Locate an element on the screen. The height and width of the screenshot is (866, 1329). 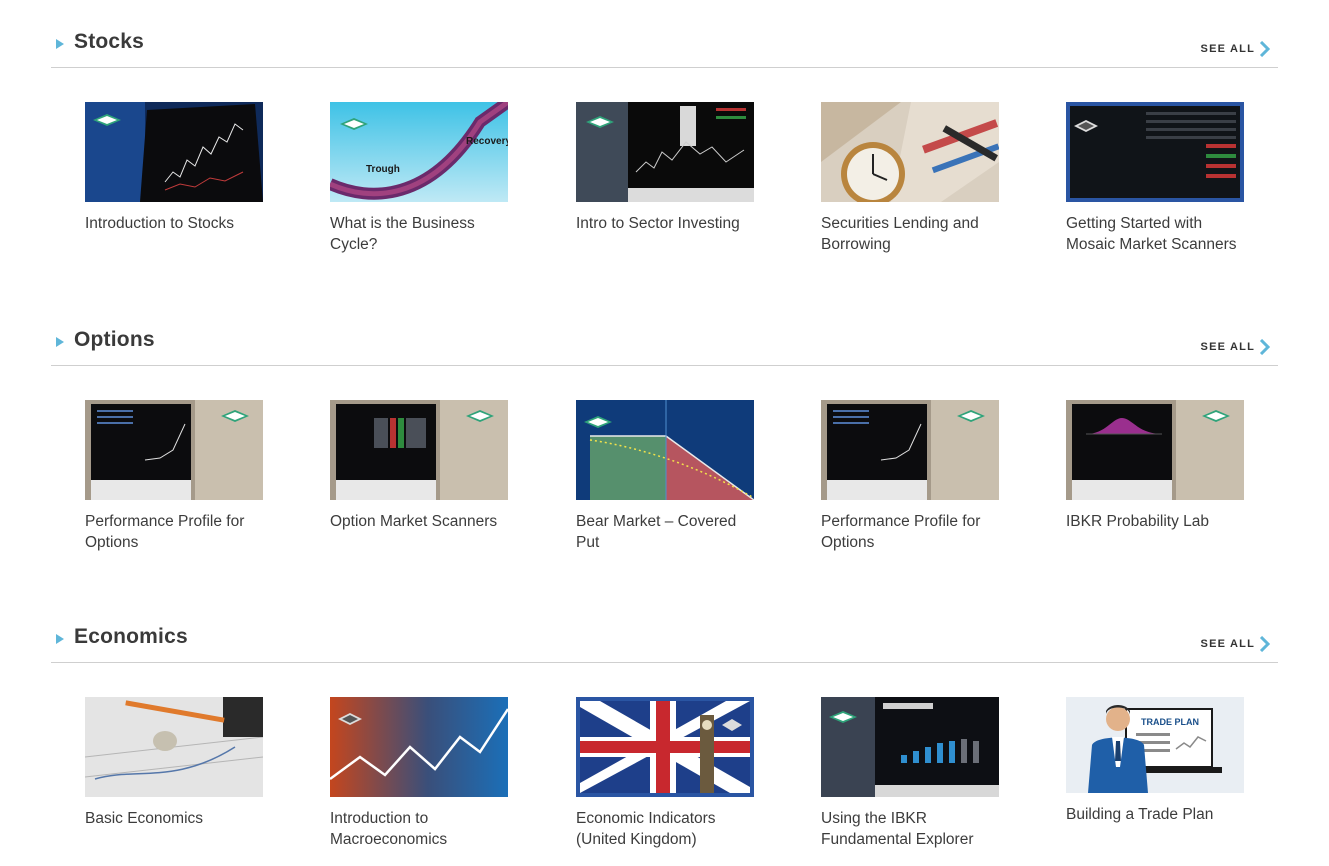
card-title: What is the Business Cycle? is located at coordinates (402, 234).